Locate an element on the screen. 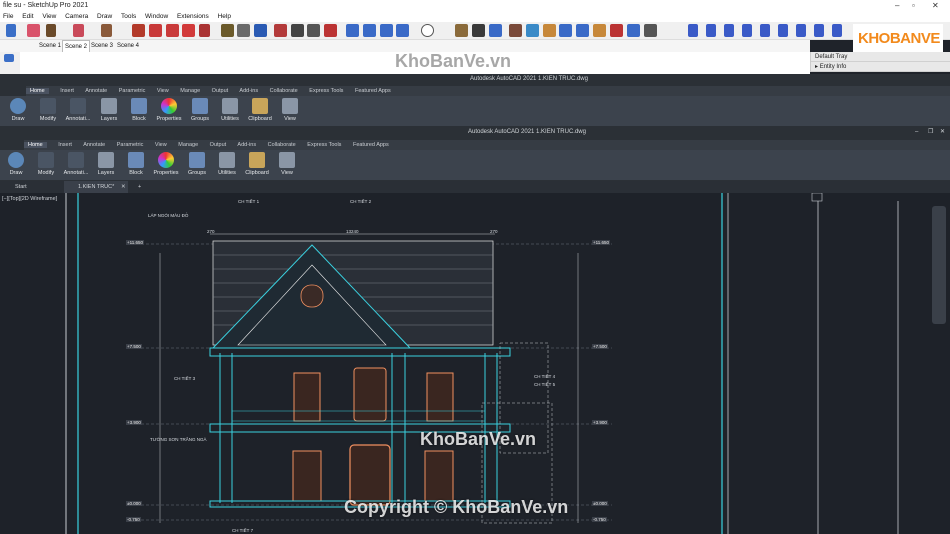  curve-tool-4-icon is located at coordinates (747, 30).